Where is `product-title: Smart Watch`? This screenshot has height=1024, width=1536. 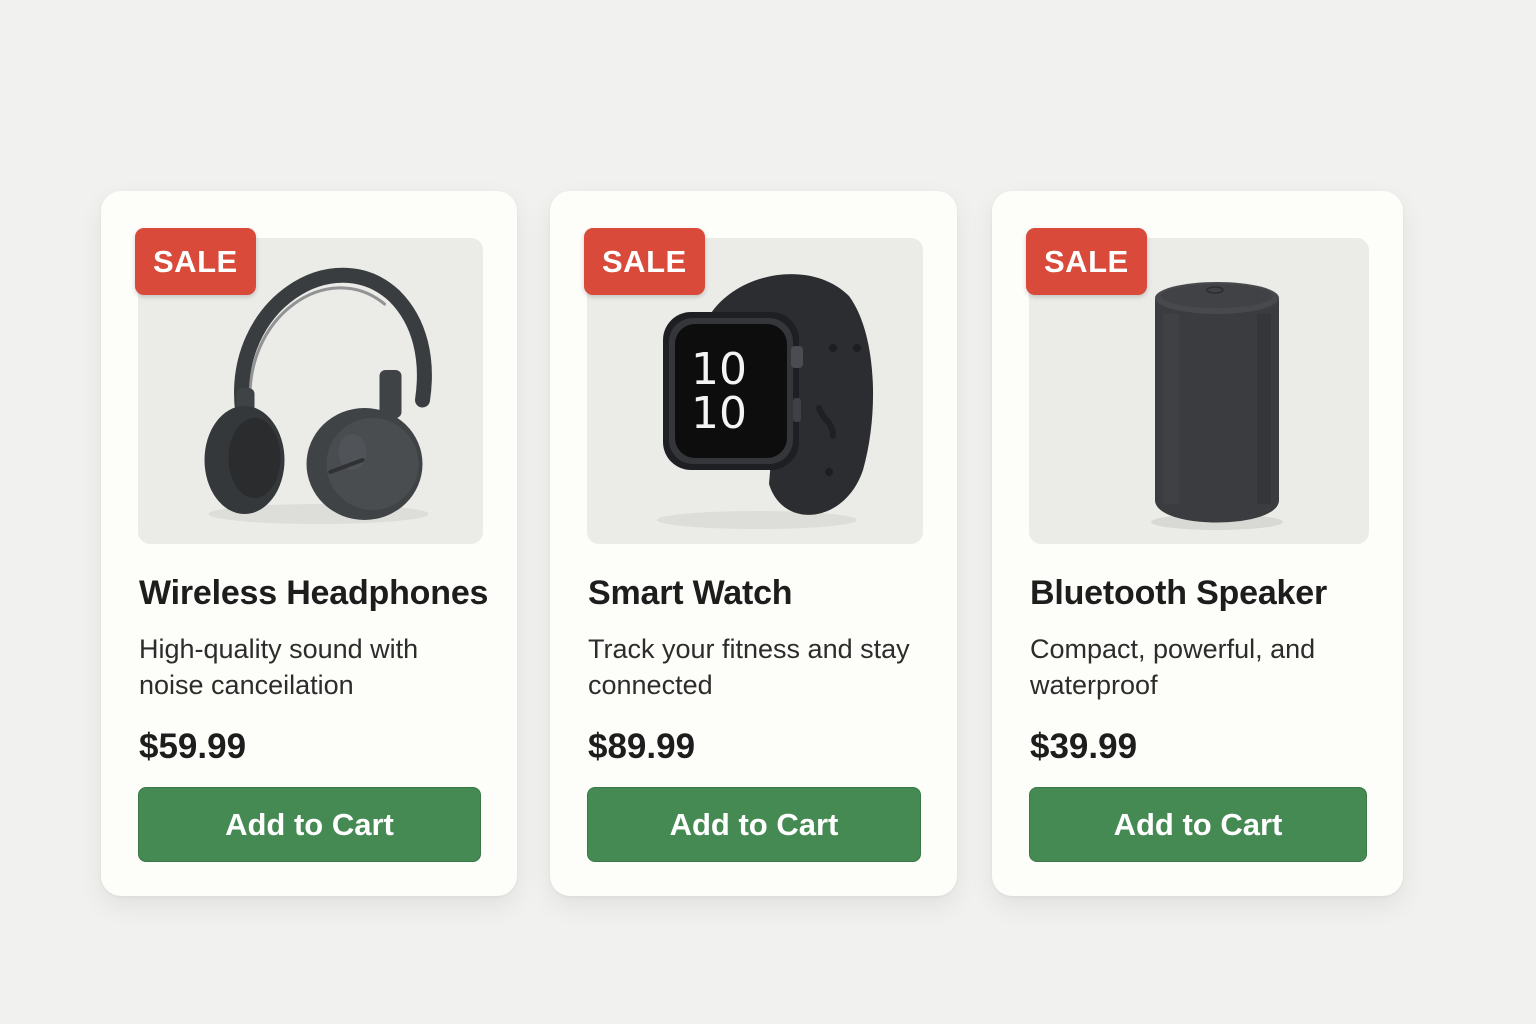 product-title: Smart Watch is located at coordinates (690, 593).